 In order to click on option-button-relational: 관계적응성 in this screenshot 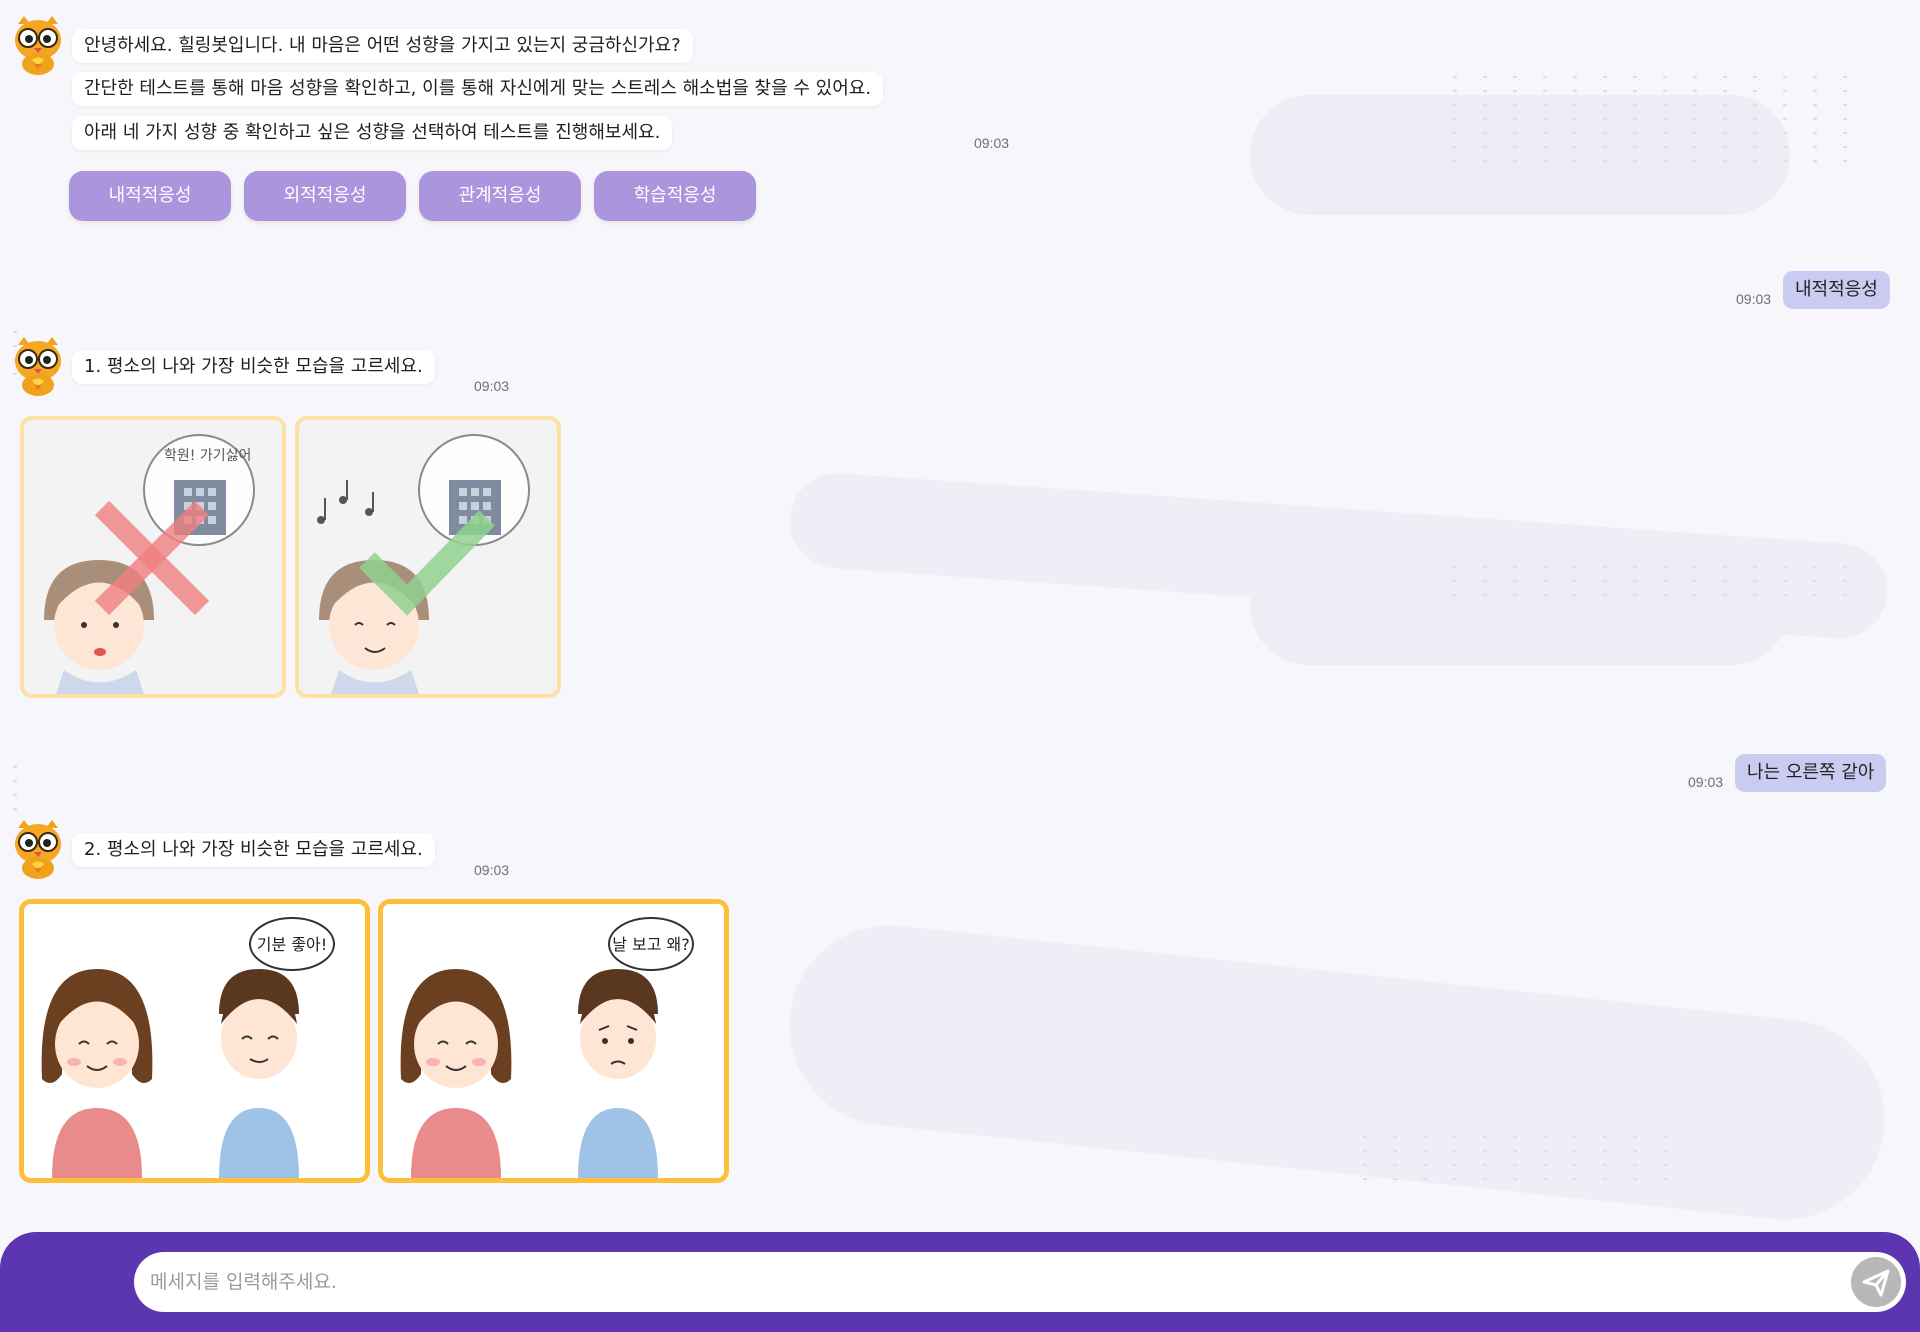, I will do `click(500, 196)`.